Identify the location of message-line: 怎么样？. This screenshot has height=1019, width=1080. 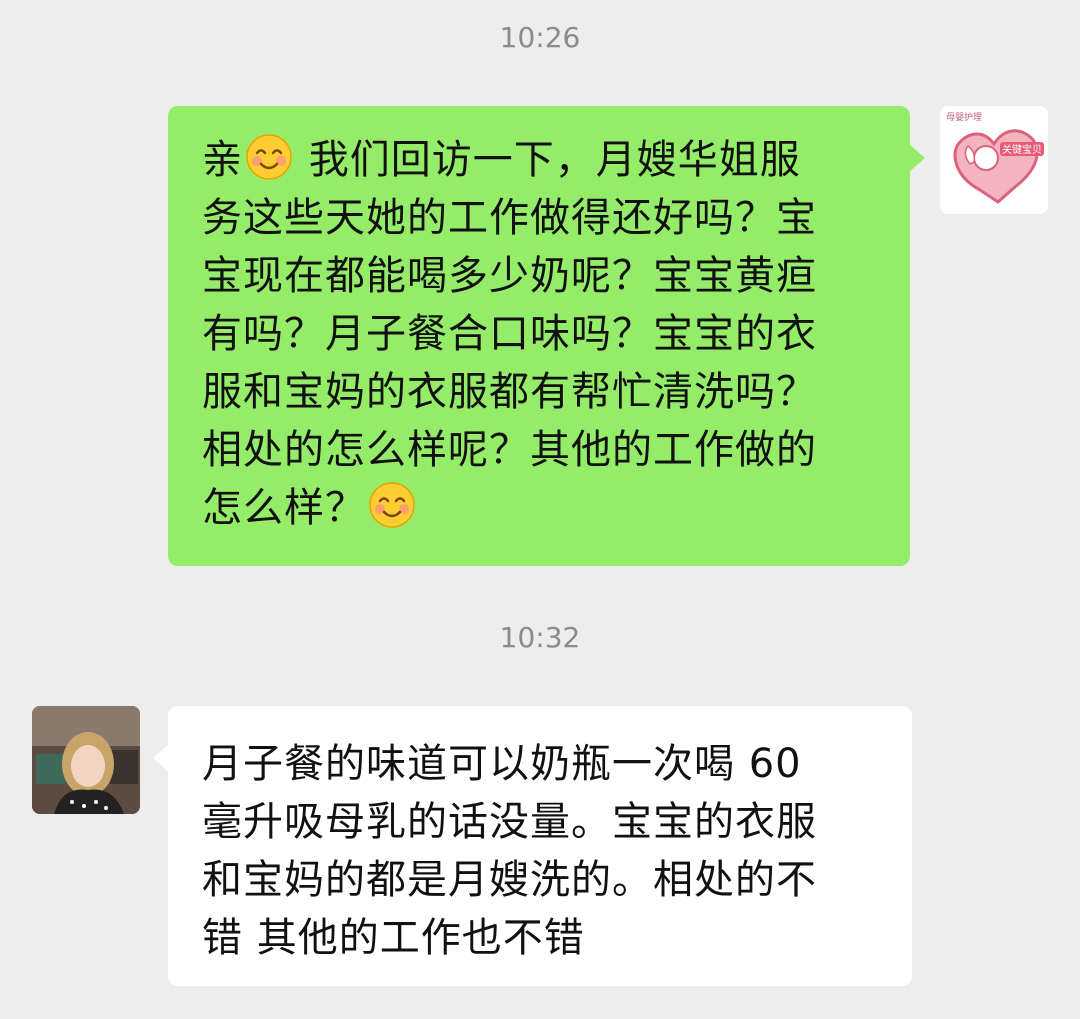
(539, 508).